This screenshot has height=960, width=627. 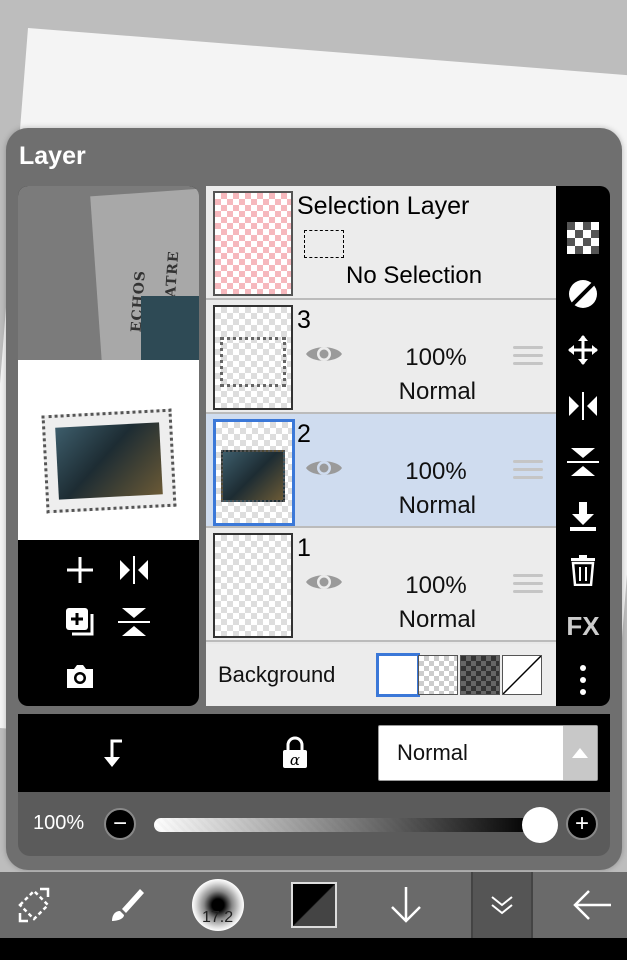 What do you see at coordinates (480, 675) in the screenshot?
I see `background-dark-option` at bounding box center [480, 675].